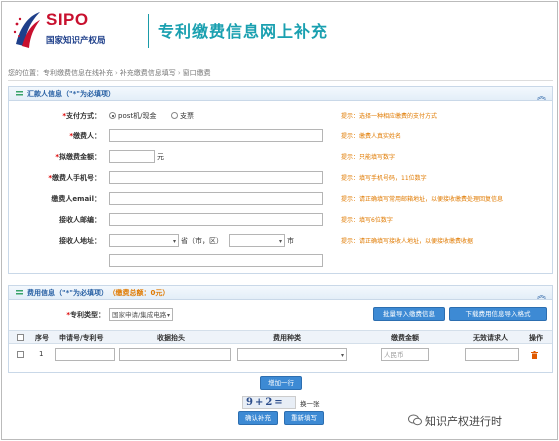 The height and width of the screenshot is (441, 559). I want to click on phone-hint: 提示：填写手机号码，11位数字, so click(384, 178).